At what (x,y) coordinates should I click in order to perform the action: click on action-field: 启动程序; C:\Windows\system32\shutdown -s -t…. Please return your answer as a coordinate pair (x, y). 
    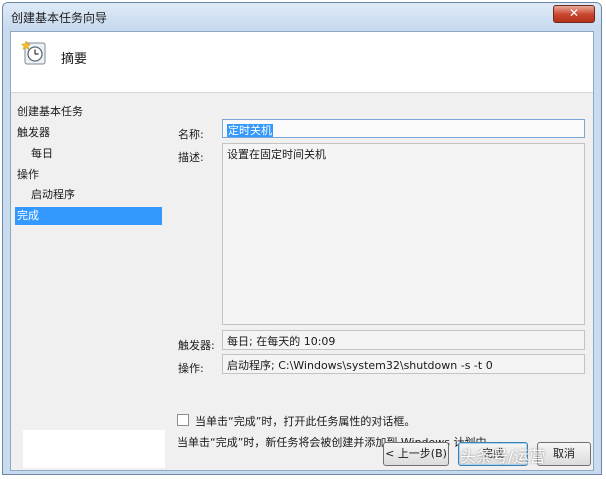
    Looking at the image, I should click on (403, 364).